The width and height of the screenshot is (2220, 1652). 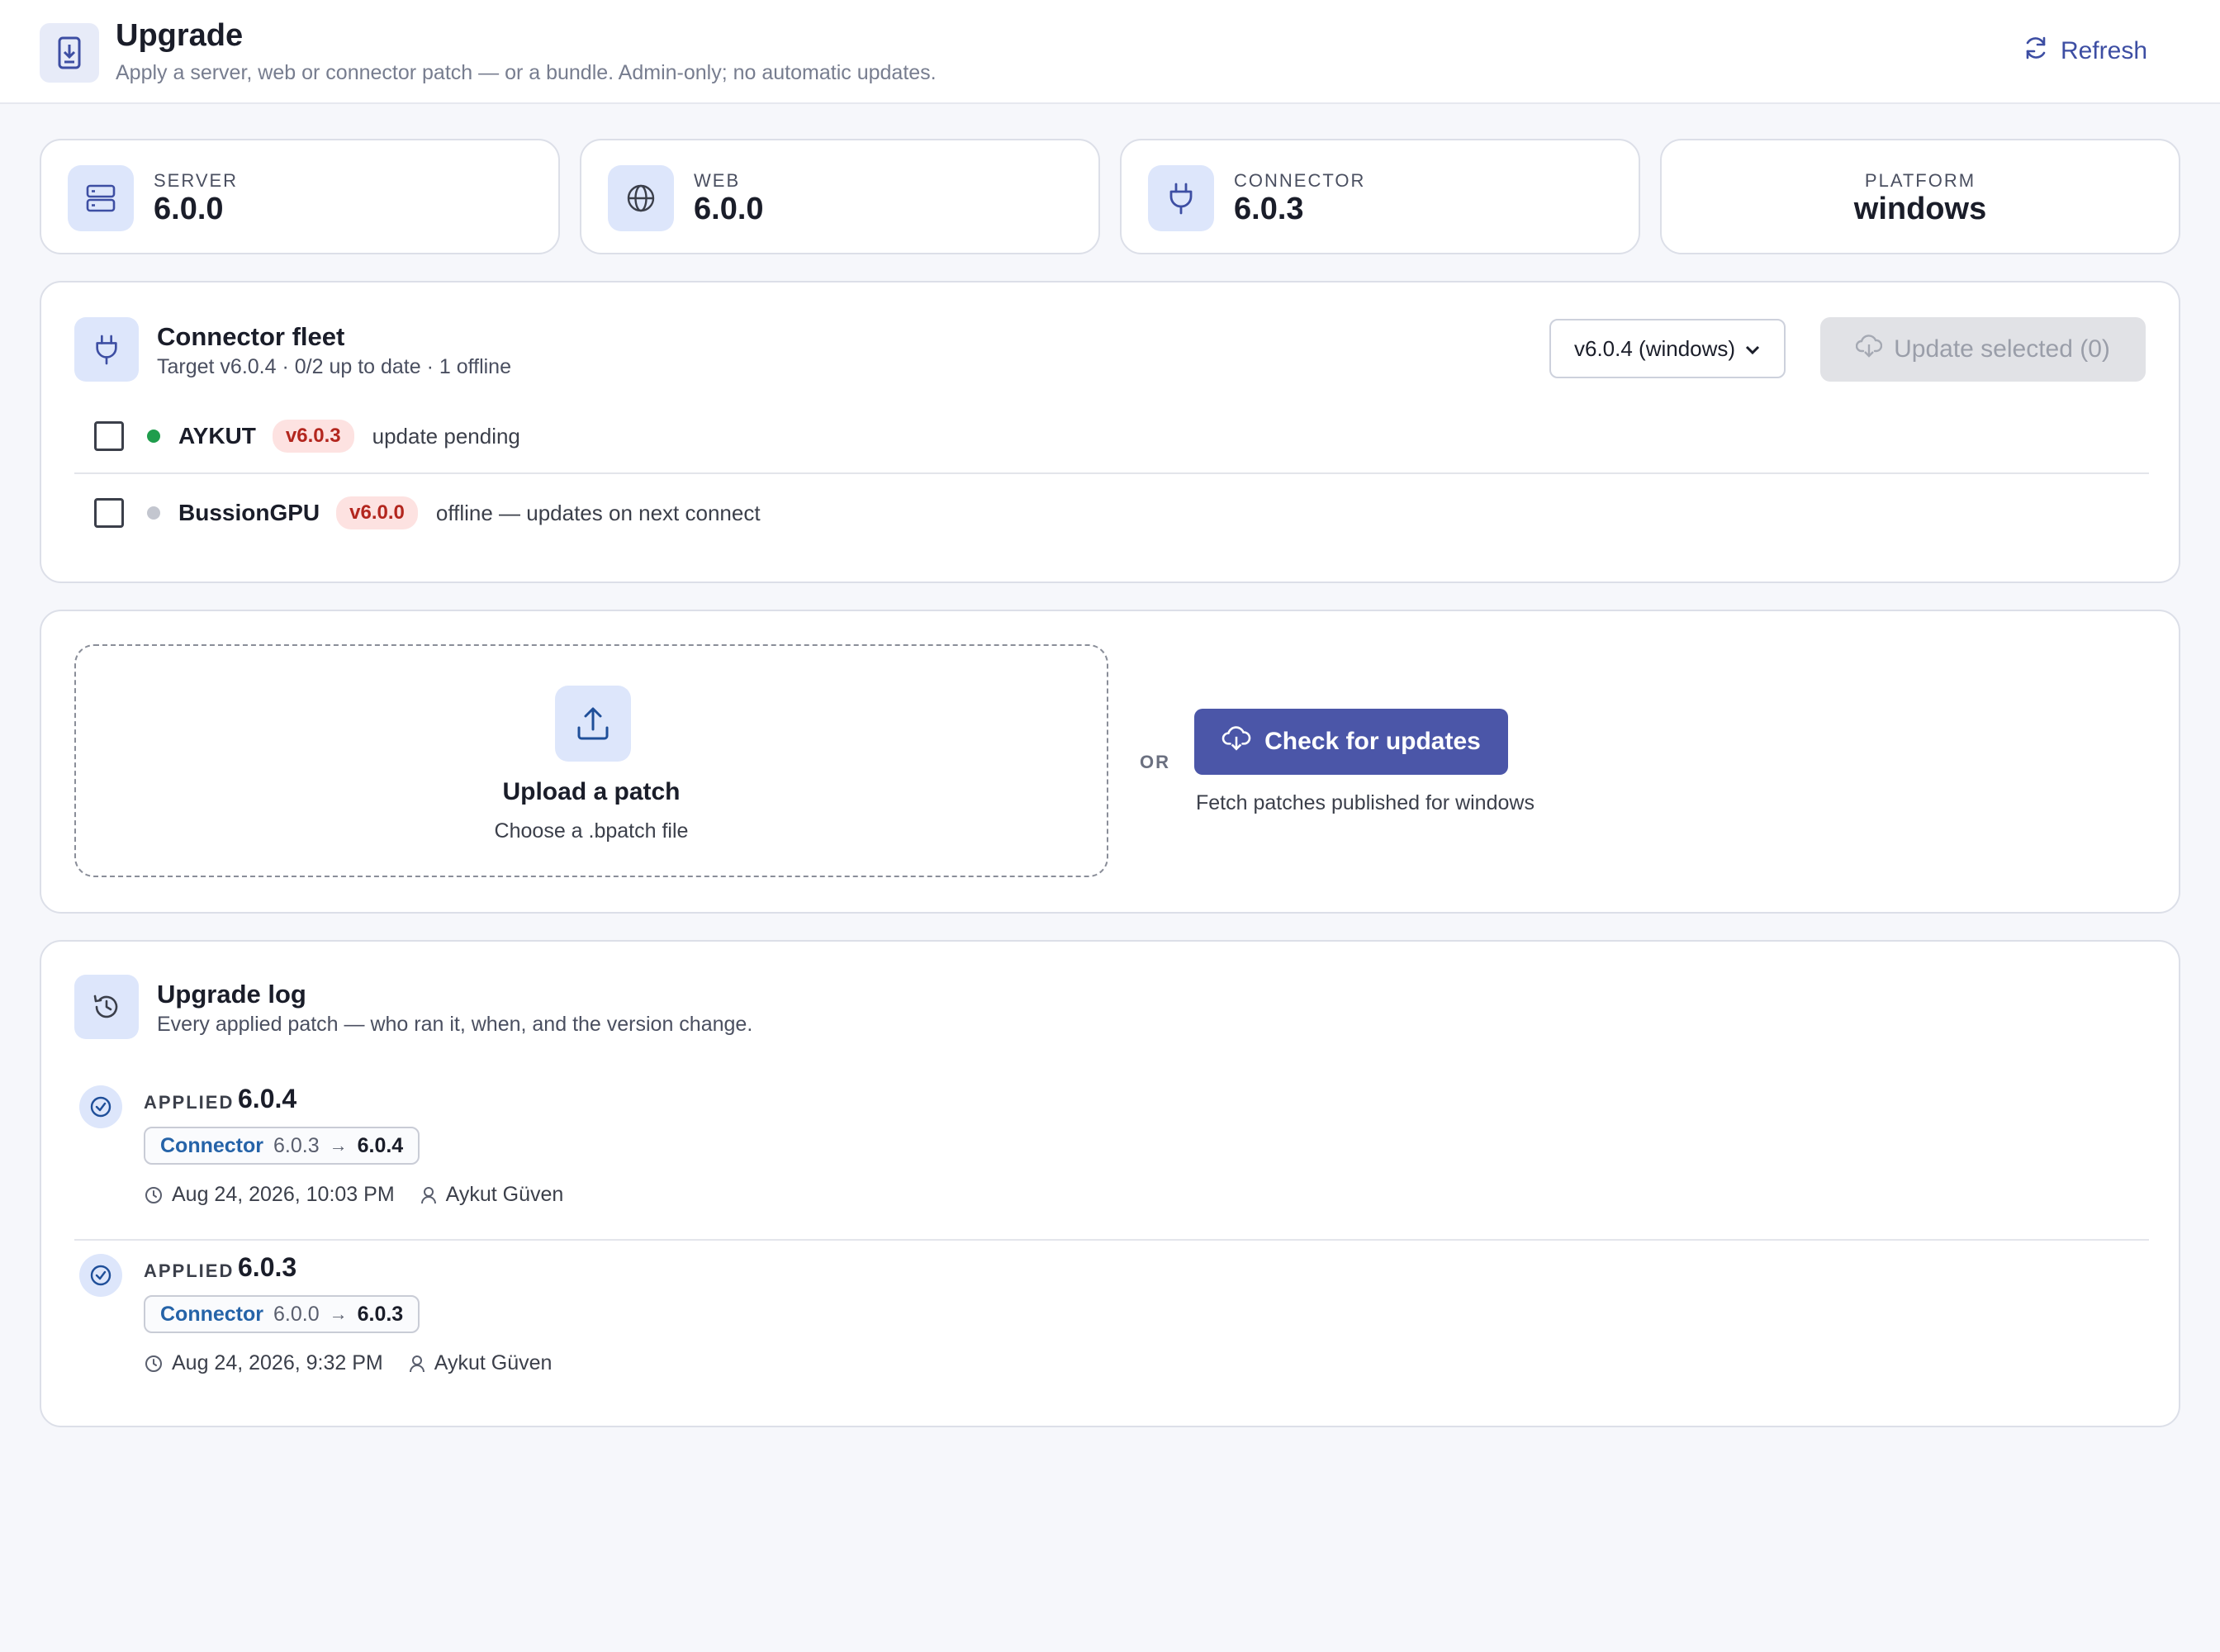 What do you see at coordinates (840, 196) in the screenshot?
I see `stat-card-web: WEB 6.0.0` at bounding box center [840, 196].